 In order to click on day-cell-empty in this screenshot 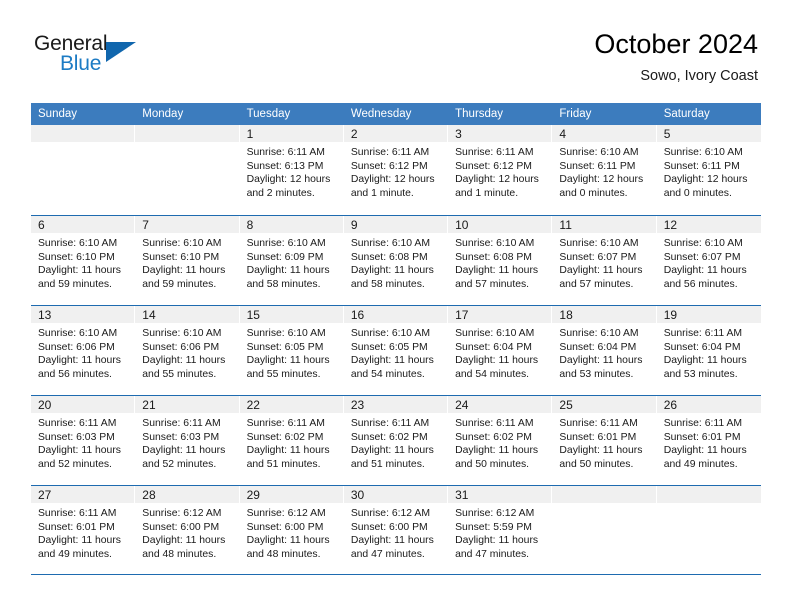, I will do `click(83, 170)`.